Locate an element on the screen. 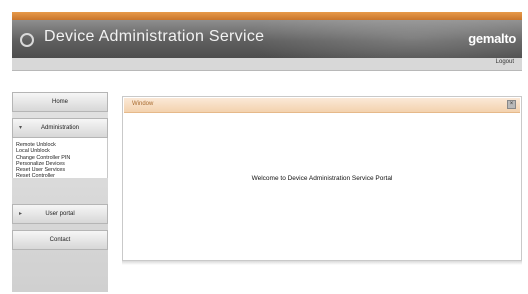 This screenshot has height=294, width=528. app-title: Device Administration Service is located at coordinates (154, 36).